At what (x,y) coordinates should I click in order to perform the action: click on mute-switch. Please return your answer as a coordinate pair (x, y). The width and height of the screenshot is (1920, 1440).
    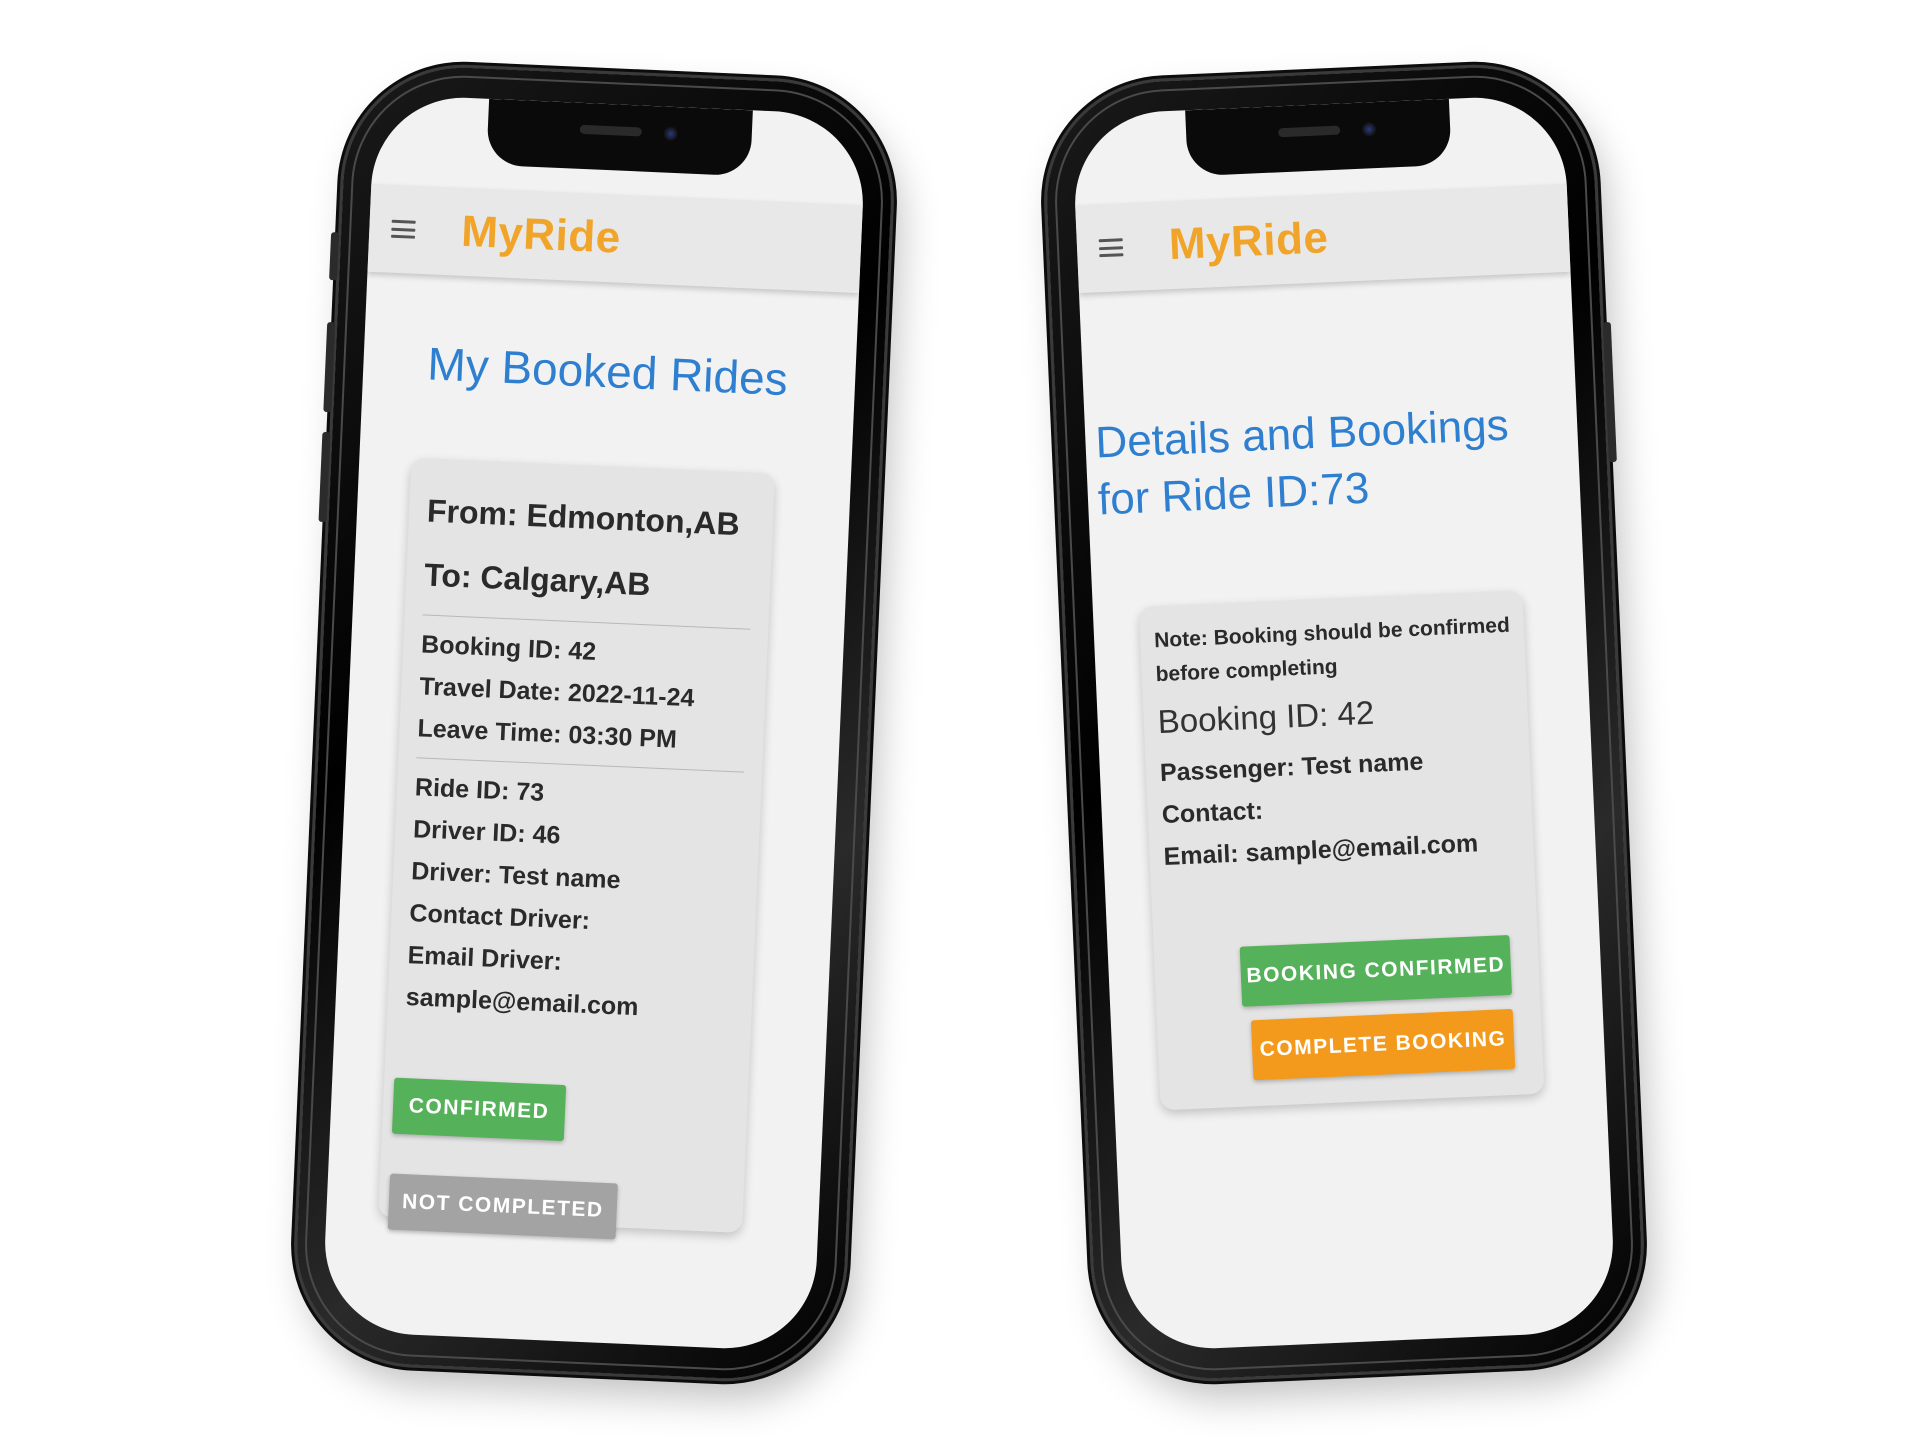
    Looking at the image, I should click on (334, 256).